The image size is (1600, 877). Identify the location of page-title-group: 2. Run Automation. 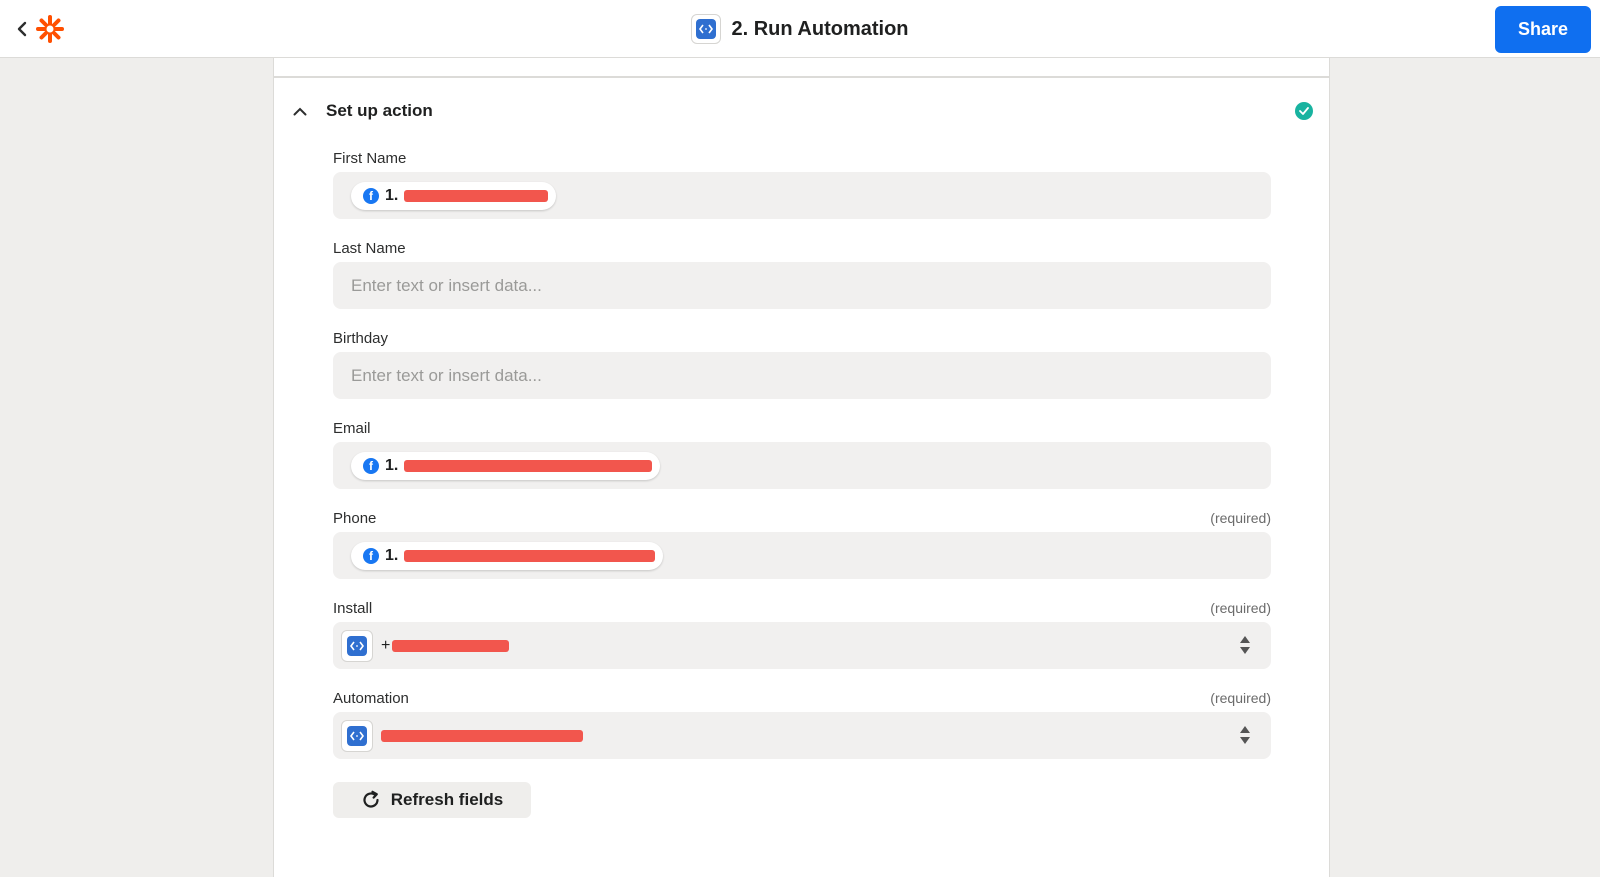
(800, 29).